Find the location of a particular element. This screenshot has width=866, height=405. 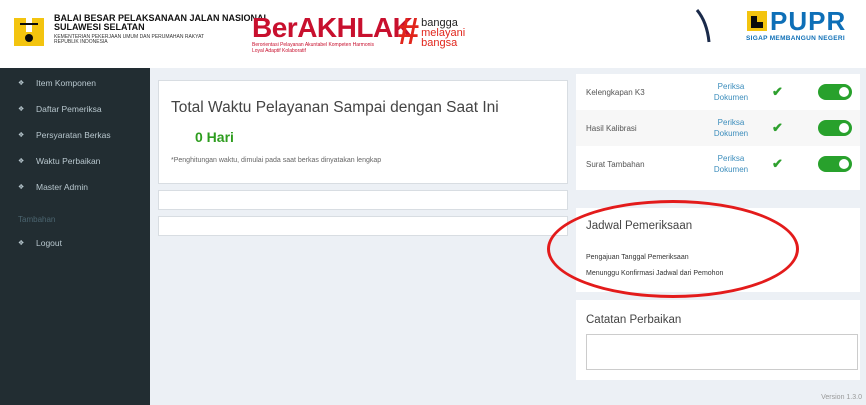

sidebar-item-persyaratan: ❖ Persyaratan Berkas is located at coordinates (75, 135).